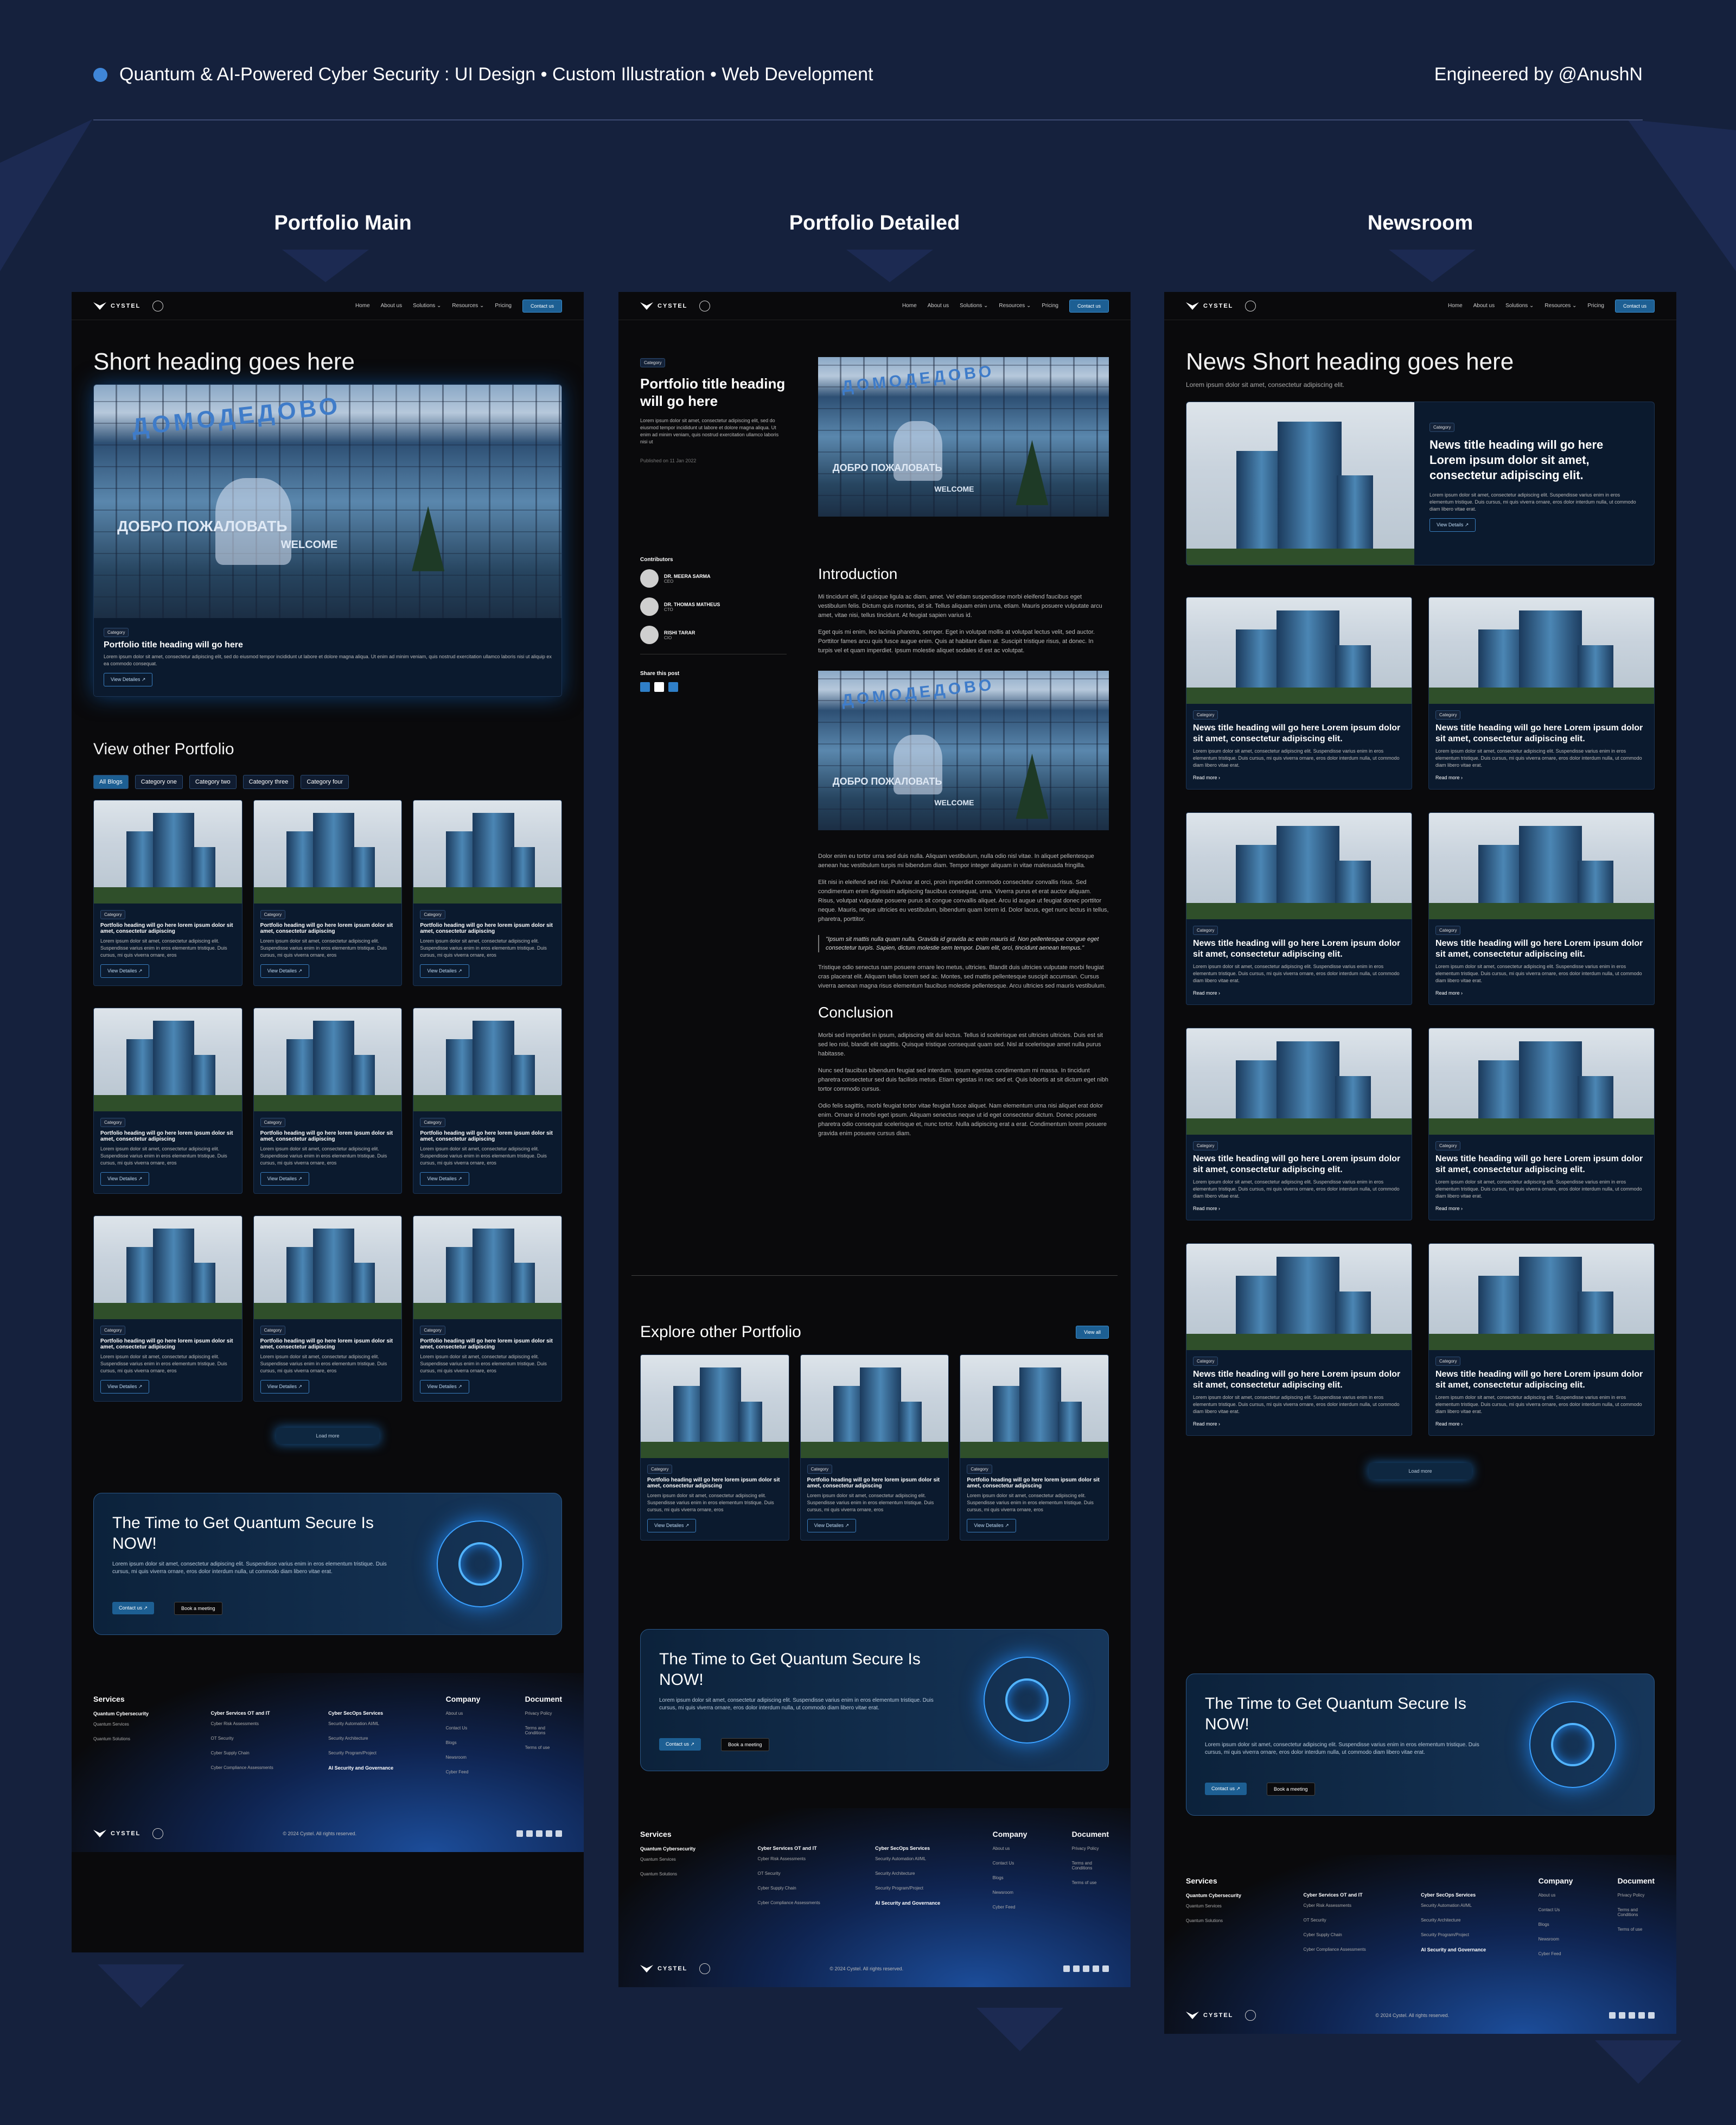 The height and width of the screenshot is (2125, 1736). Describe the element at coordinates (1452, 525) in the screenshot. I see `view-details-button: View Details ↗` at that location.